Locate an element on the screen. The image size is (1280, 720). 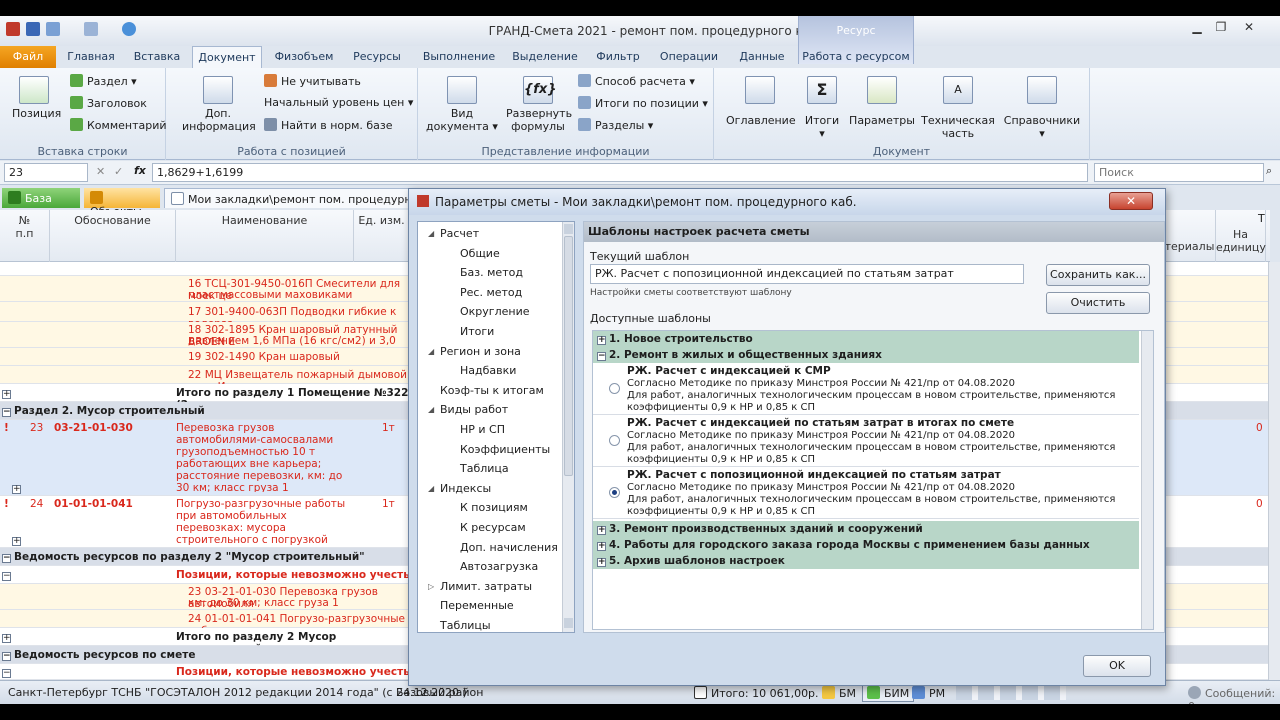
tech-part-button: A Техническая часть is located at coordinates (958, 108).